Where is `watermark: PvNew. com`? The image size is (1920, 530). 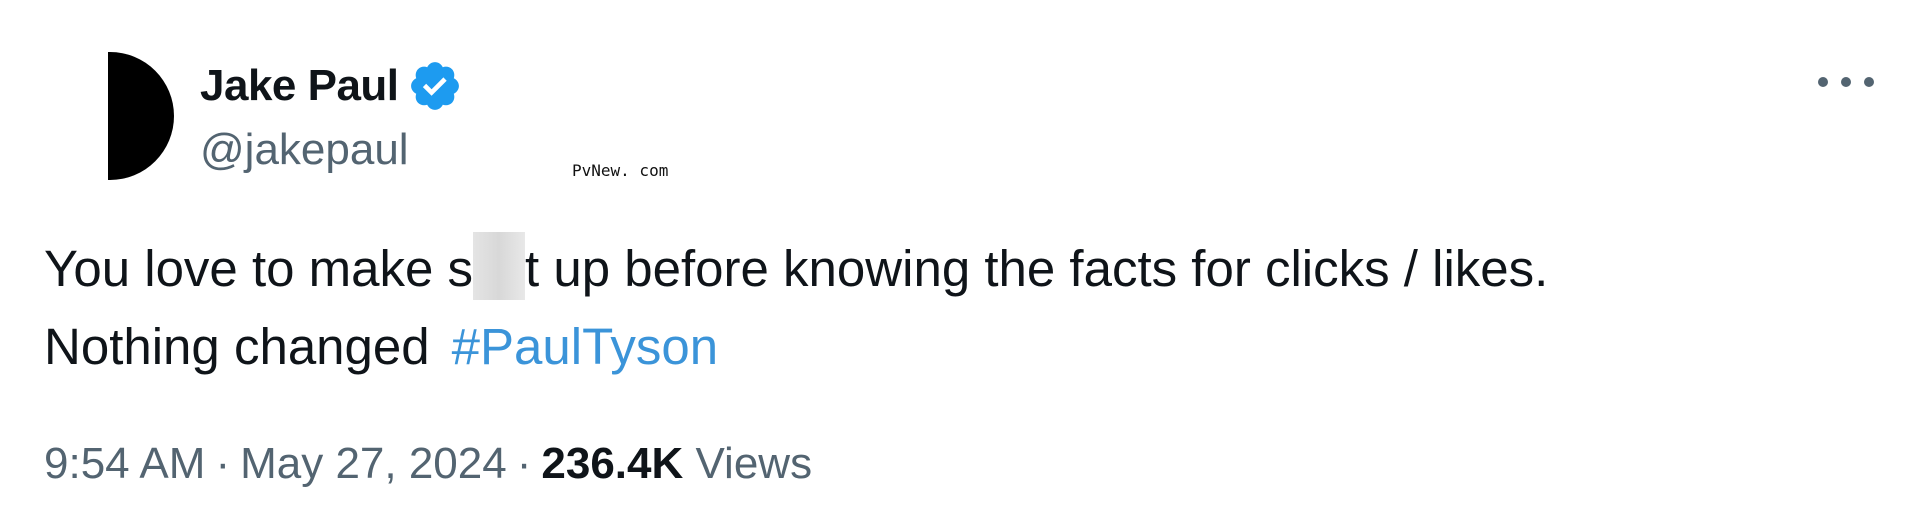
watermark: PvNew. com is located at coordinates (620, 170).